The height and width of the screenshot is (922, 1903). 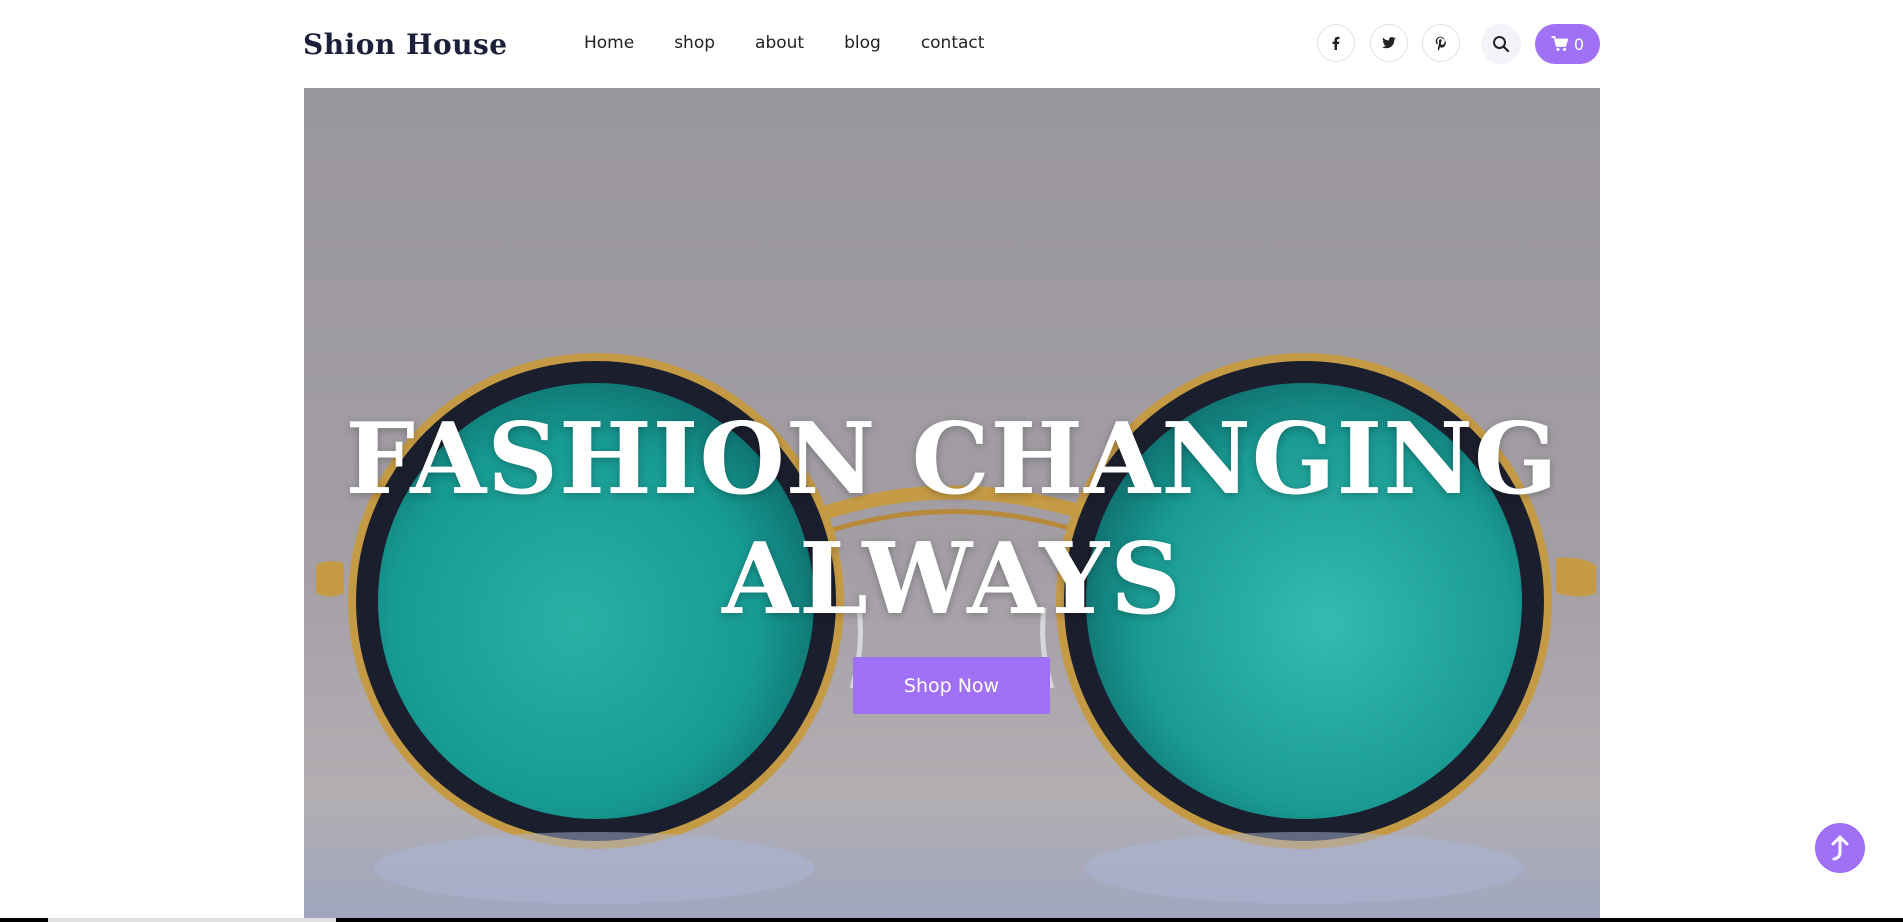 I want to click on arrow-up-icon, so click(x=1840, y=848).